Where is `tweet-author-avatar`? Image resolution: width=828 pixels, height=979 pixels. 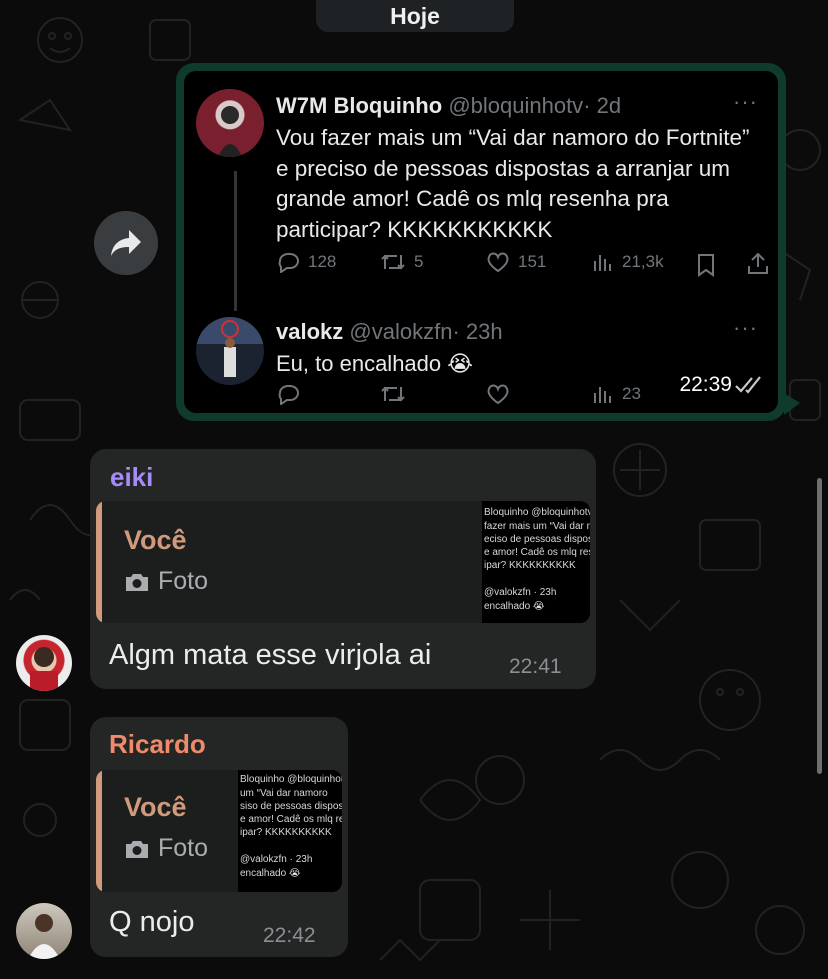
tweet-author-avatar is located at coordinates (230, 123).